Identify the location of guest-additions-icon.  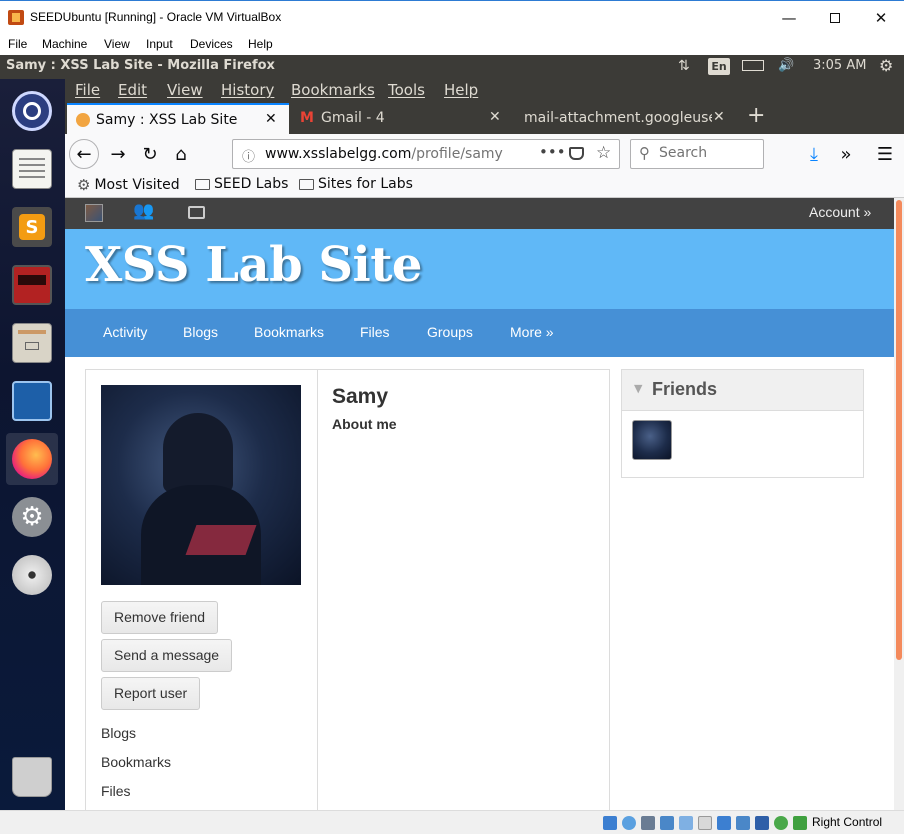
(781, 823).